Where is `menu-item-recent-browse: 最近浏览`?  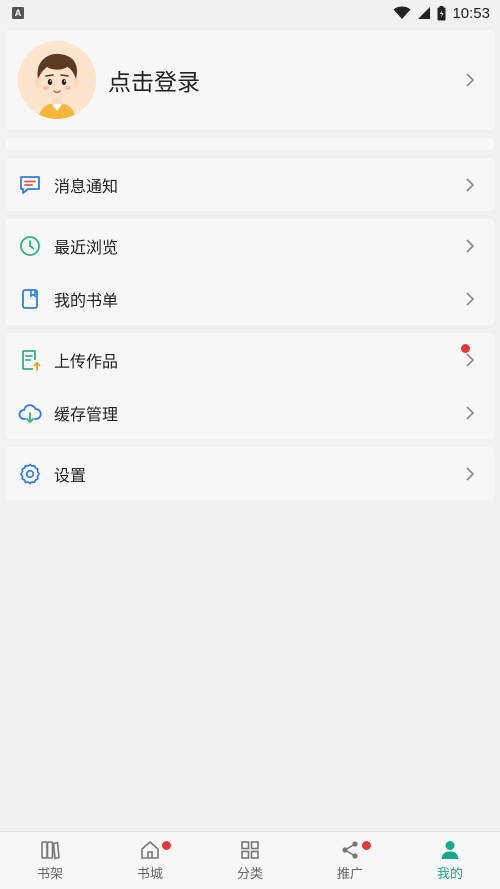 menu-item-recent-browse: 最近浏览 is located at coordinates (250, 245).